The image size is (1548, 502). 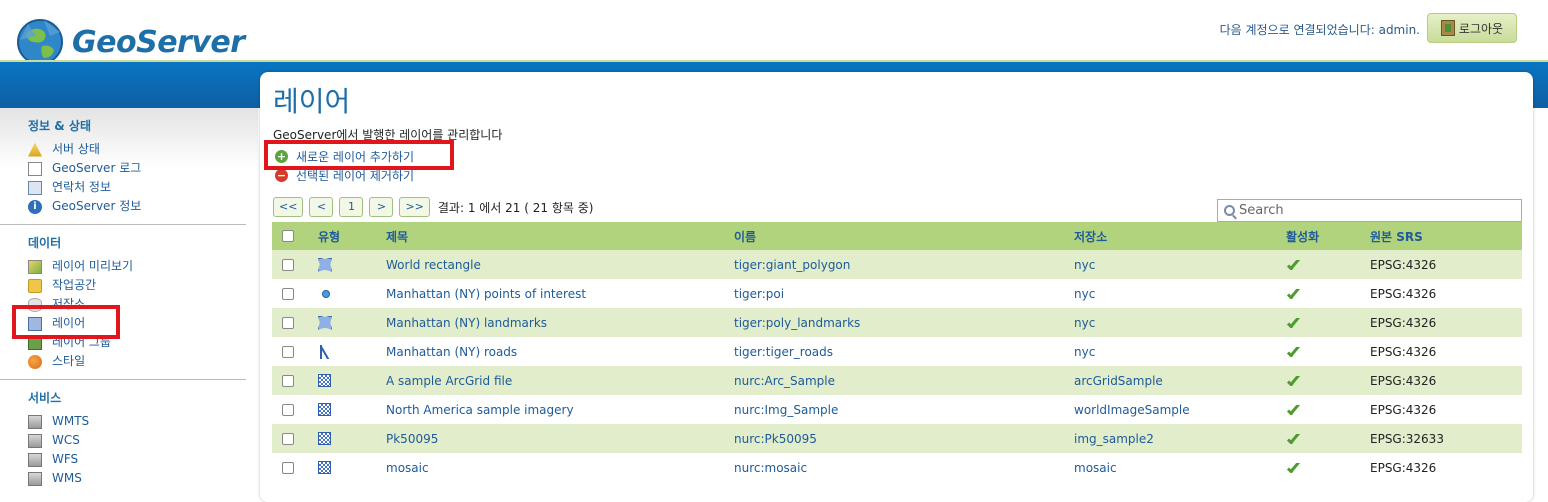 I want to click on layer-title-link: Manhattan (NY) roads, so click(x=560, y=352).